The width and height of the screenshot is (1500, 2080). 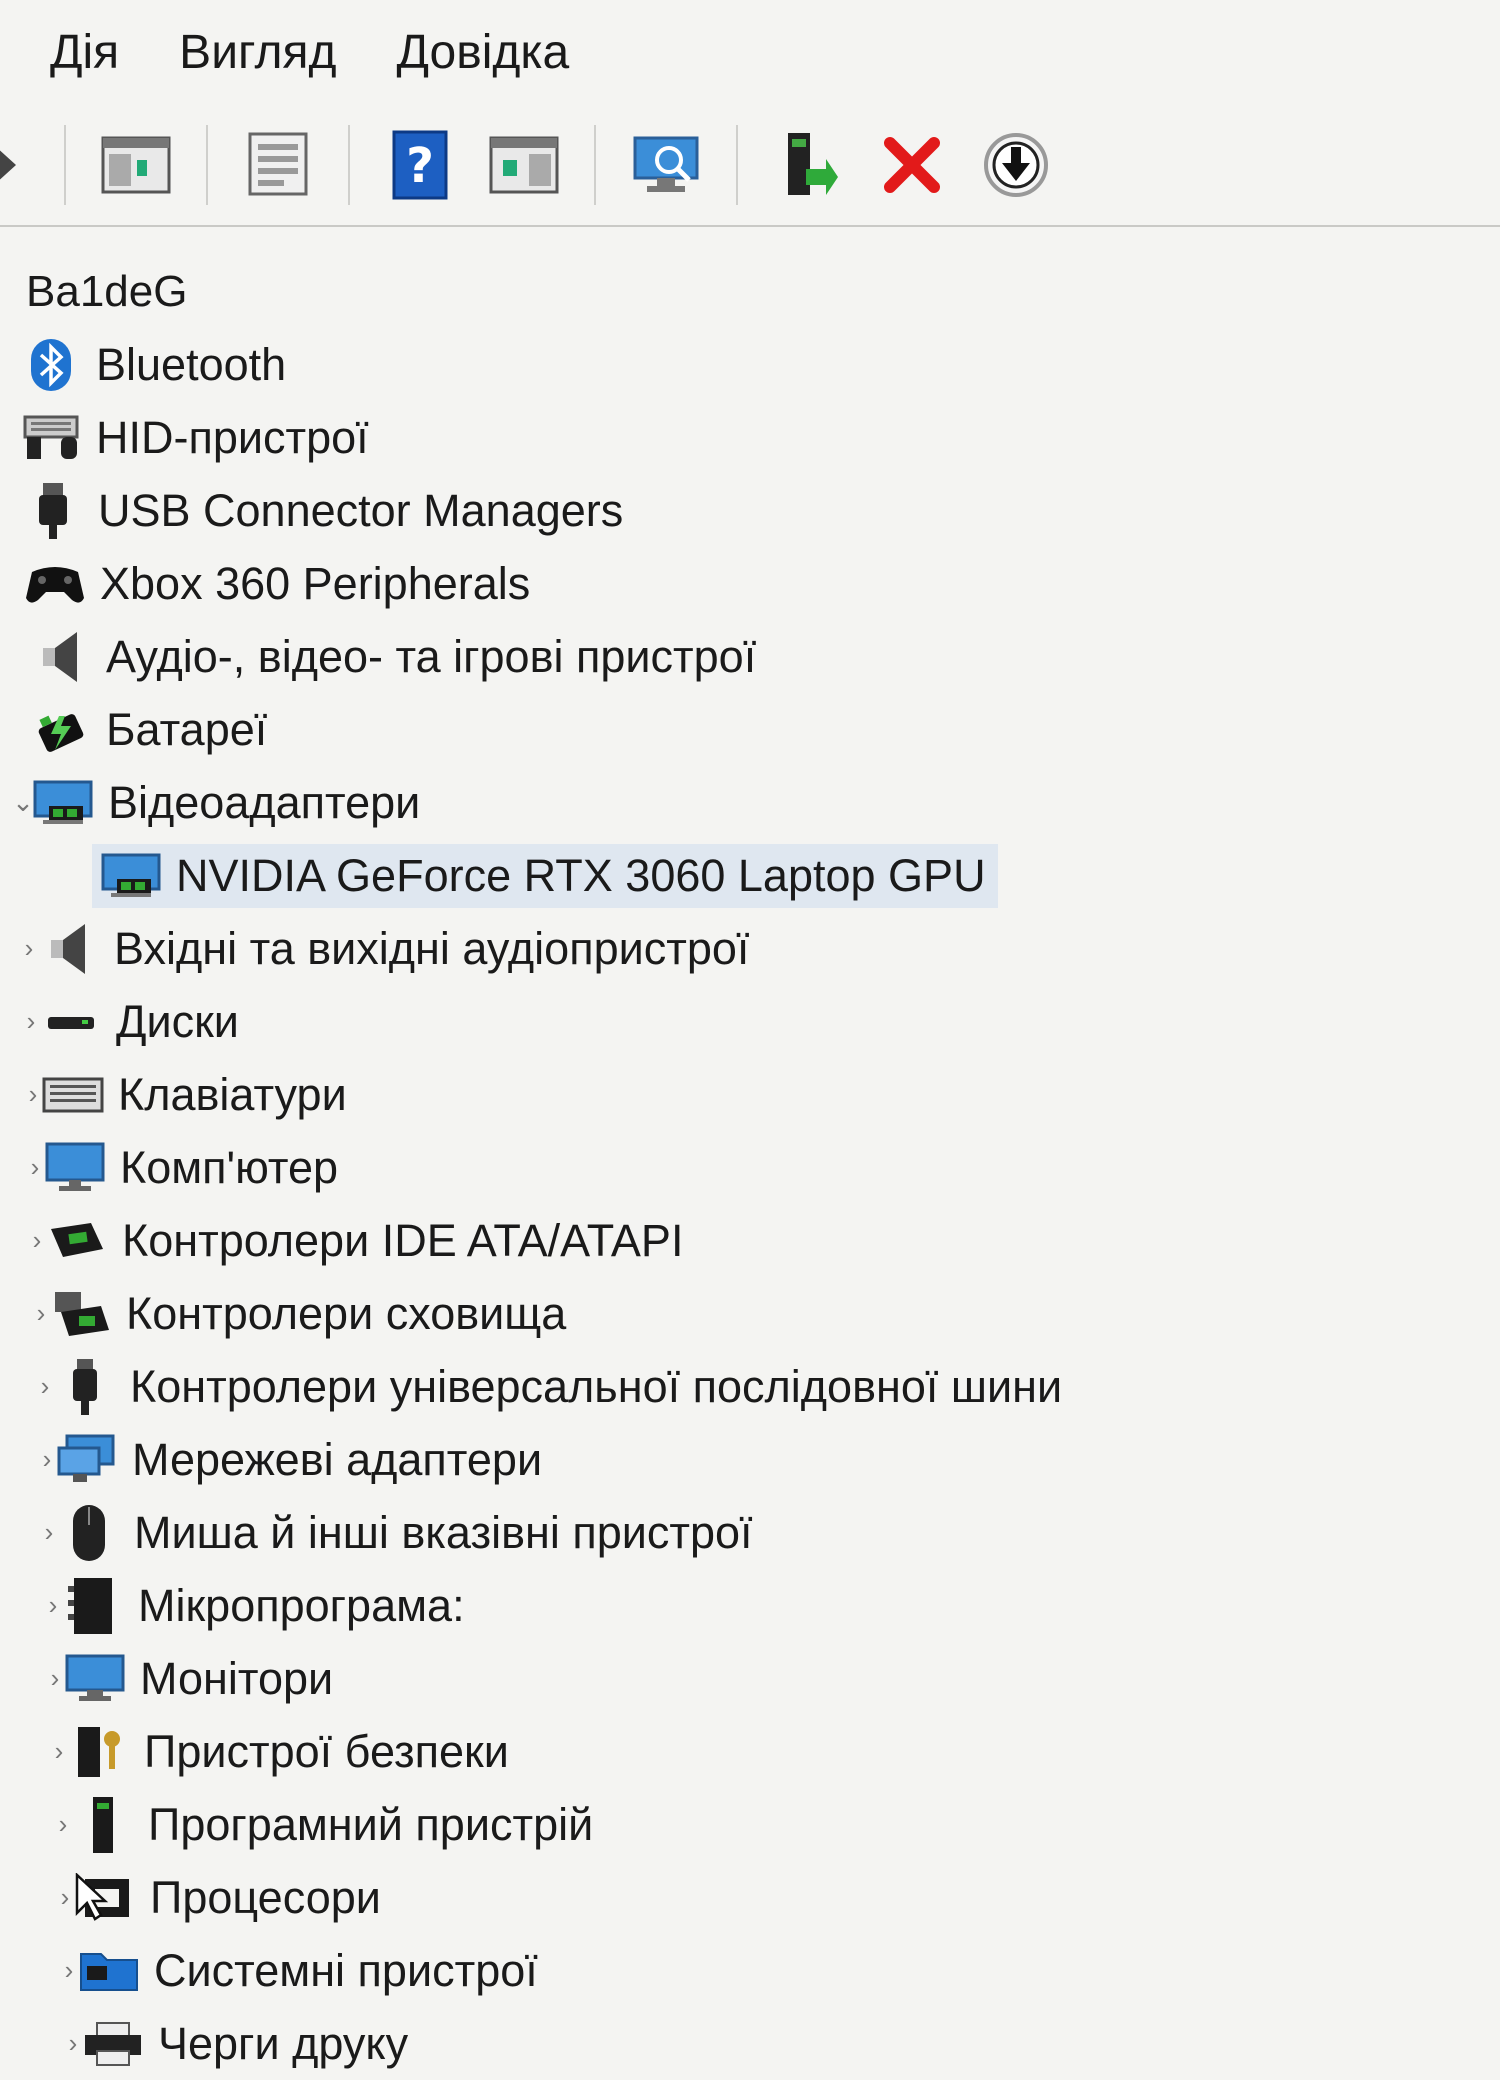 I want to click on action-pane-icon, so click(x=524, y=165).